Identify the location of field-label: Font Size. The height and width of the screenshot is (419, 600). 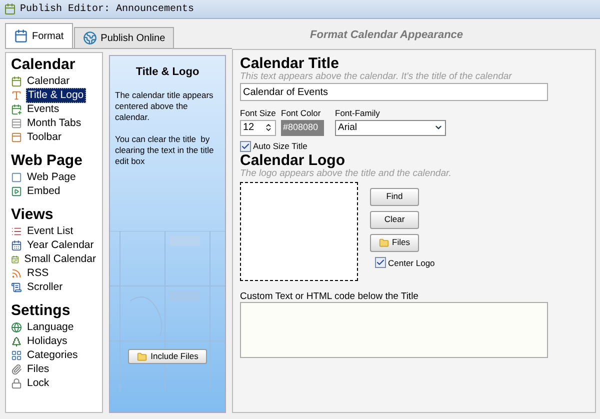
(258, 113).